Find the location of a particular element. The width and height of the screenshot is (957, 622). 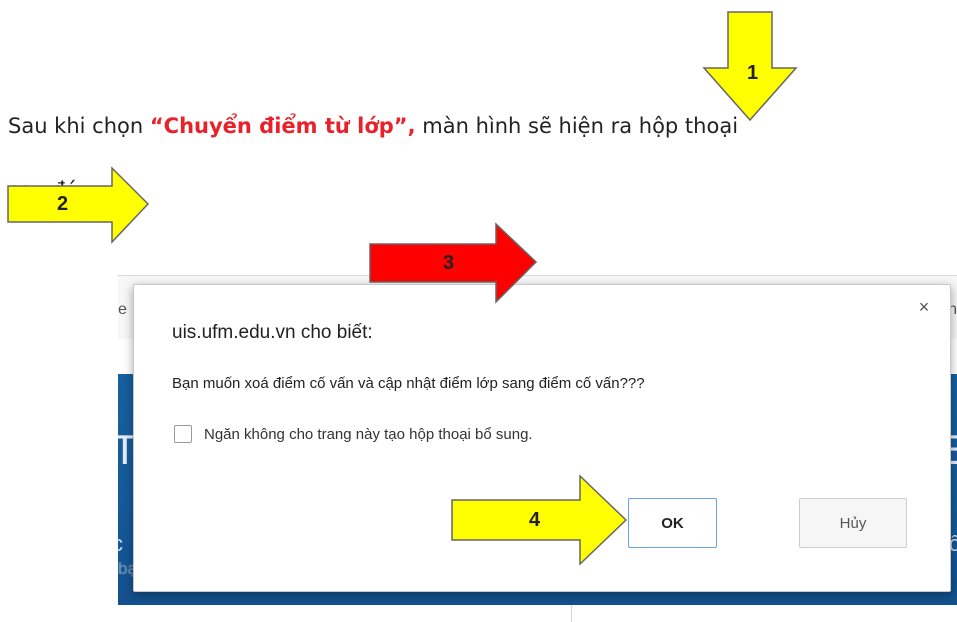

toolbar-fragment-left: e is located at coordinates (122, 309).